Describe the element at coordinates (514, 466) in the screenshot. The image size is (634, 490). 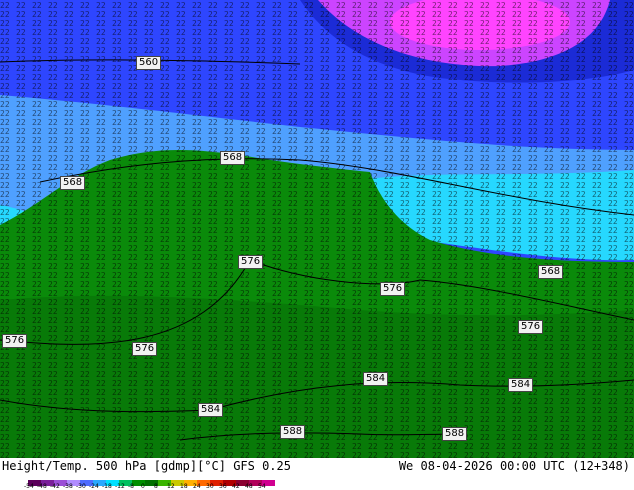
I see `valid-time: We 08-04-2026 00:00 UTC (12+348)` at that location.